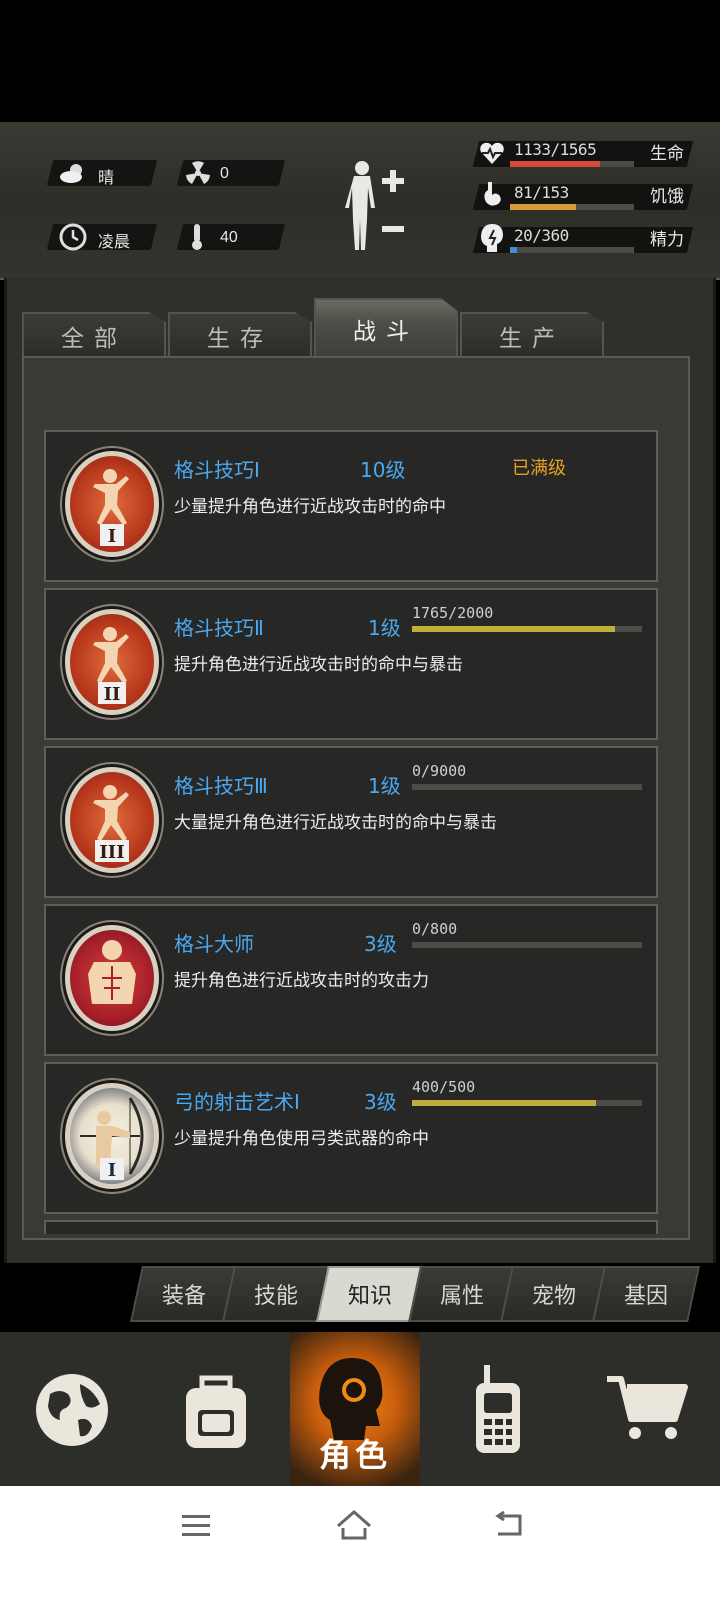  What do you see at coordinates (377, 207) in the screenshot?
I see `body-status-button` at bounding box center [377, 207].